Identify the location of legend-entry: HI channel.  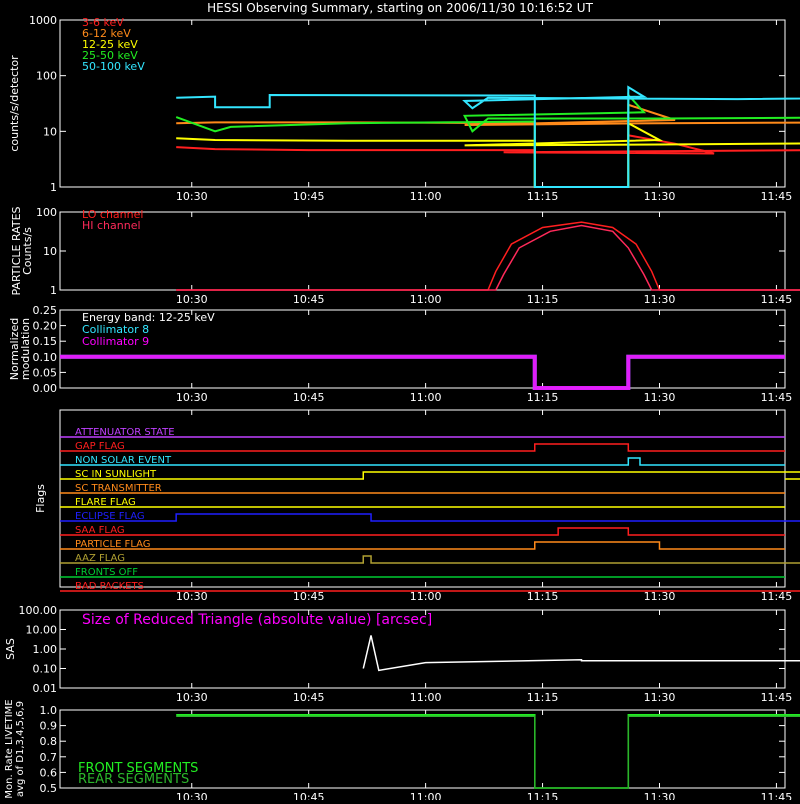
(111, 225).